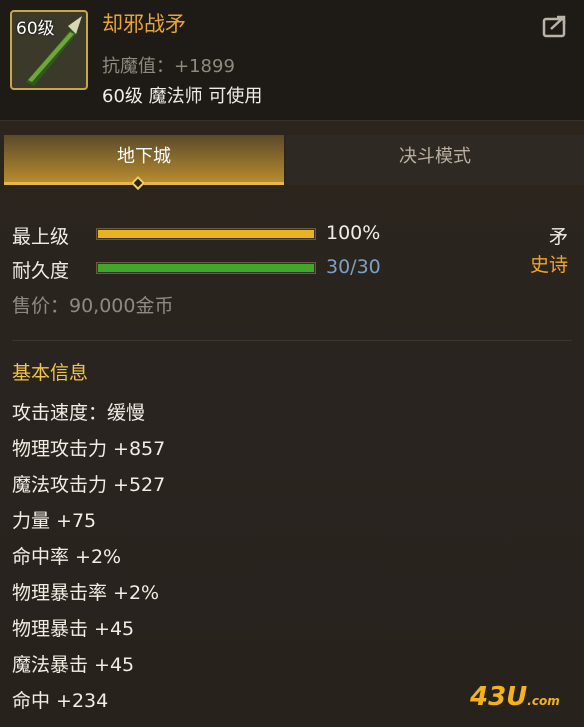 This screenshot has width=584, height=727. What do you see at coordinates (89, 449) in the screenshot?
I see `stat-physical-attack: 物理攻击力 +857` at bounding box center [89, 449].